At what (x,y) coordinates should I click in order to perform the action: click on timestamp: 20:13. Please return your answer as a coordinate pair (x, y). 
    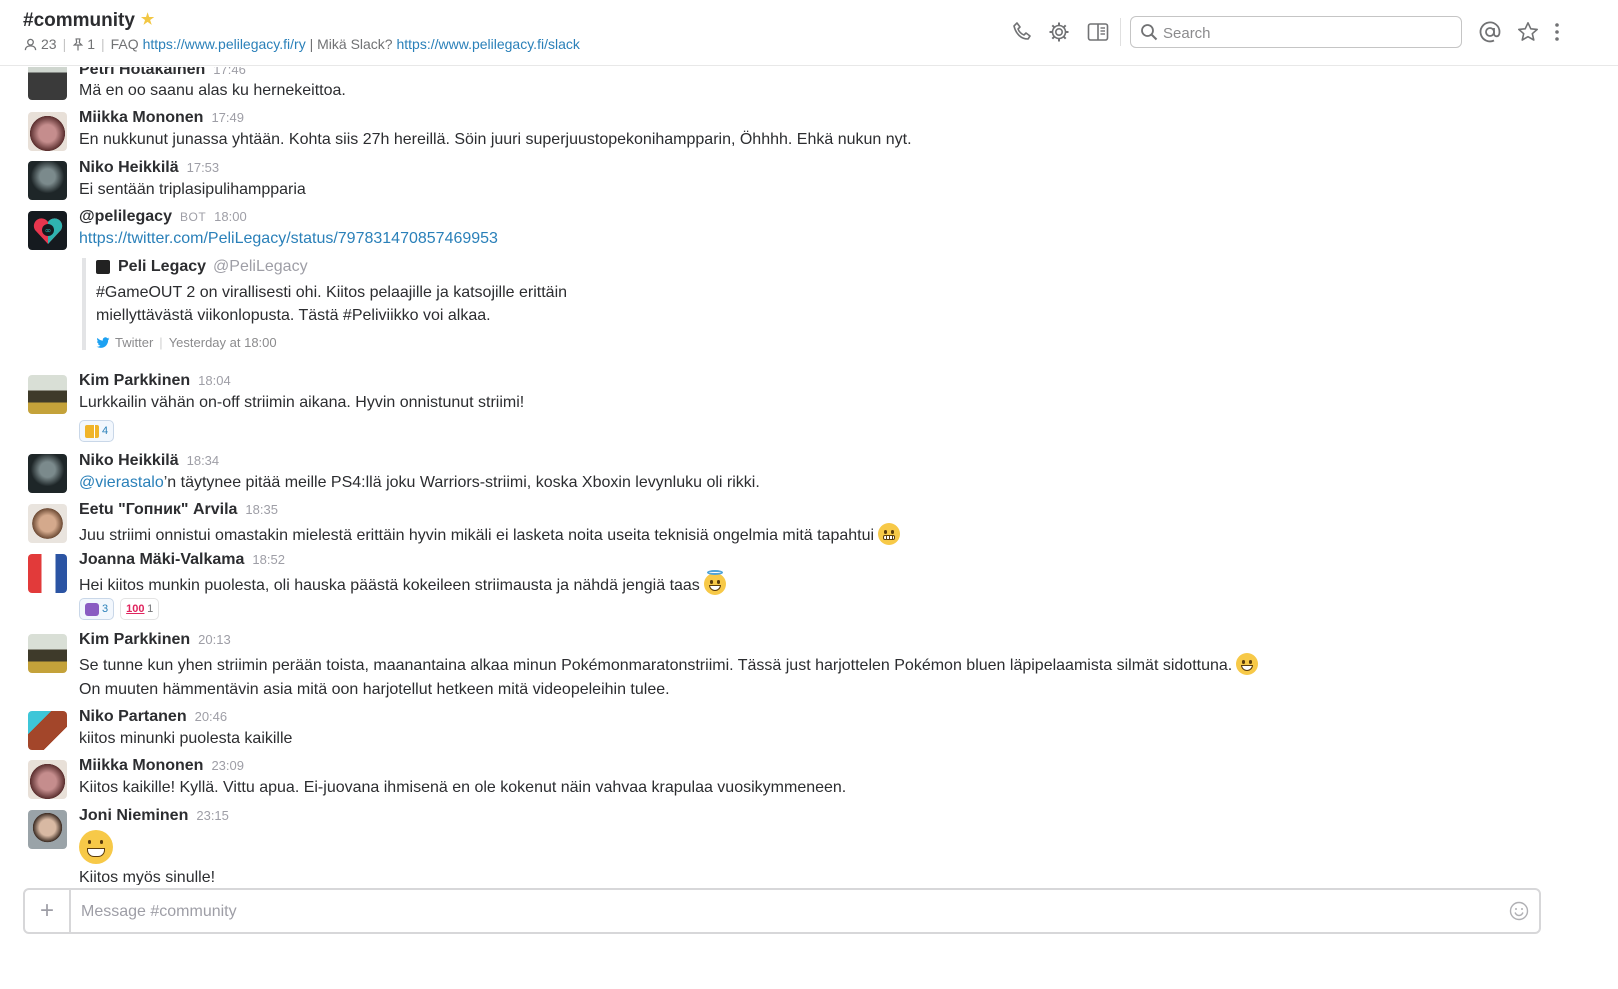
    Looking at the image, I should click on (214, 639).